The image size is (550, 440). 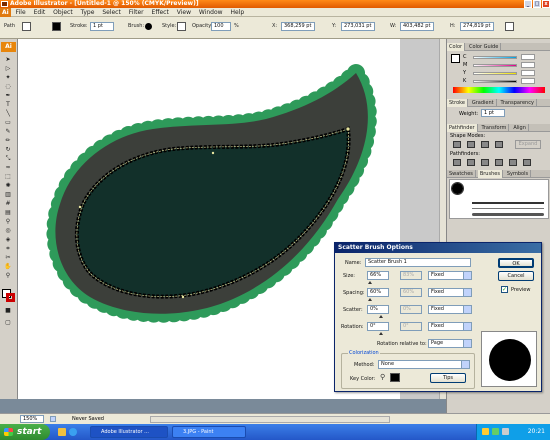 What do you see at coordinates (477, 26) in the screenshot?
I see `h-field: 274,819 pt` at bounding box center [477, 26].